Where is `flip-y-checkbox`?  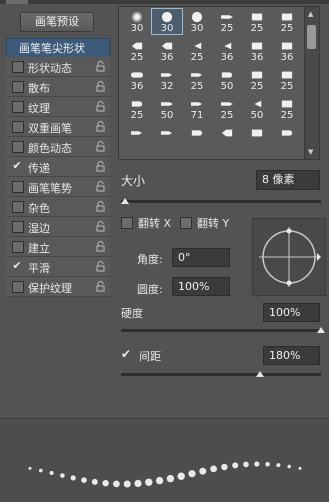
flip-y-checkbox is located at coordinates (186, 223).